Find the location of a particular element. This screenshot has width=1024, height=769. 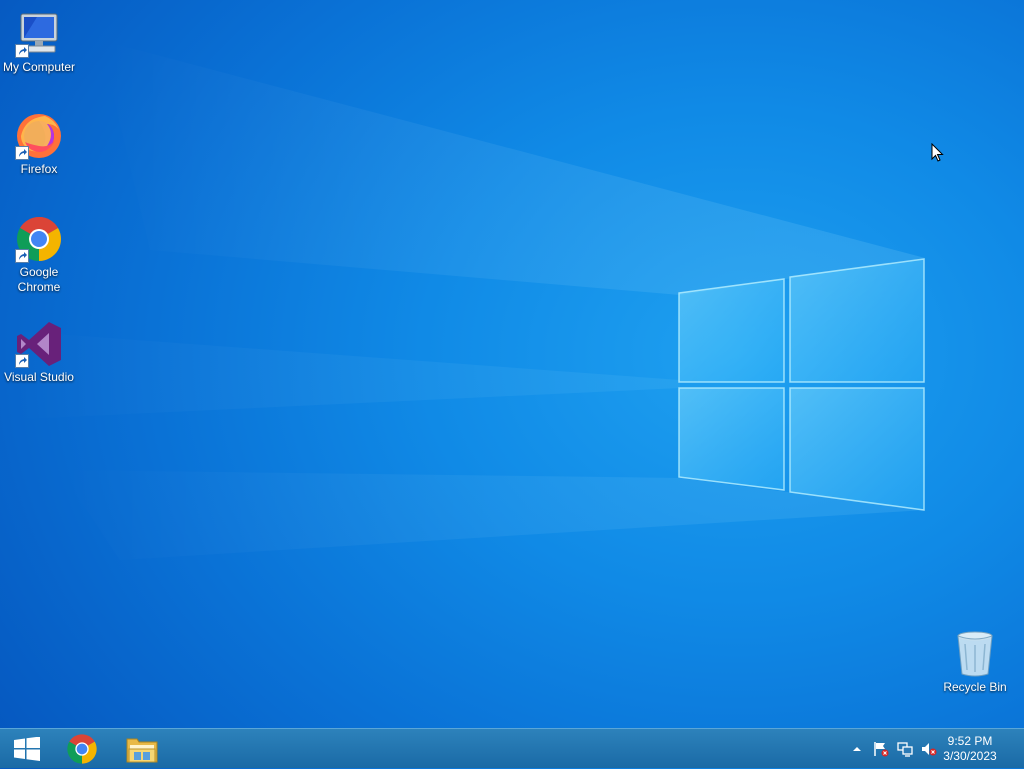

desktop-icon-label: Firefox is located at coordinates (39, 169).